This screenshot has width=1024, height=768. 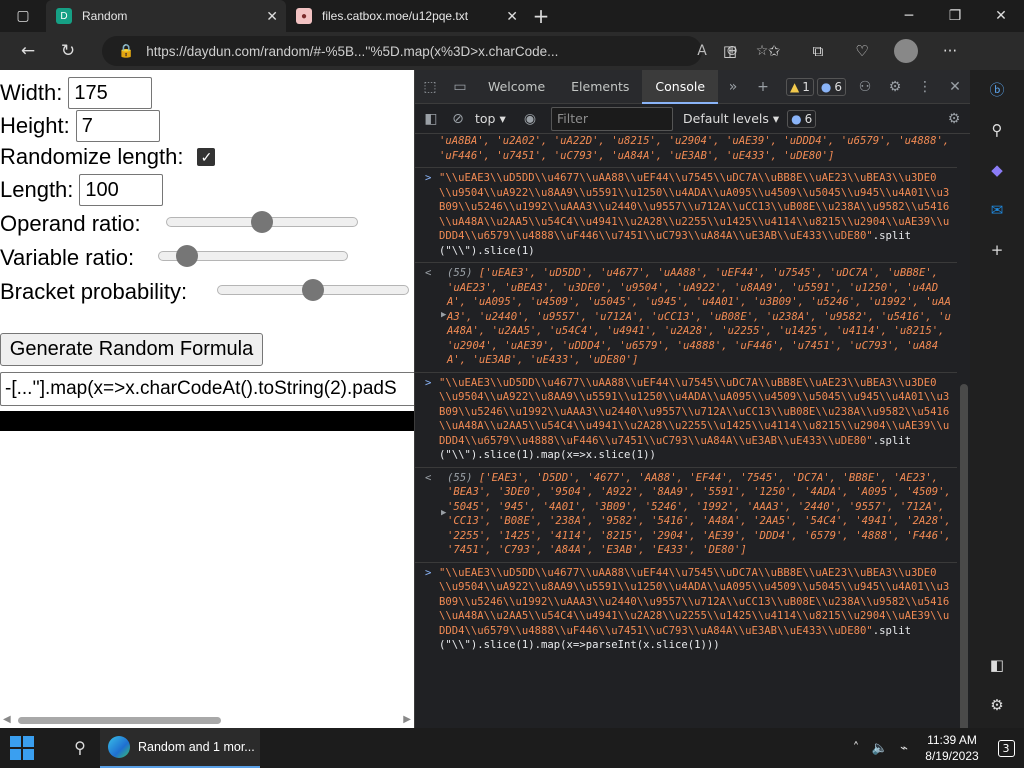 I want to click on console-settings-icon: ⚙, so click(x=954, y=119).